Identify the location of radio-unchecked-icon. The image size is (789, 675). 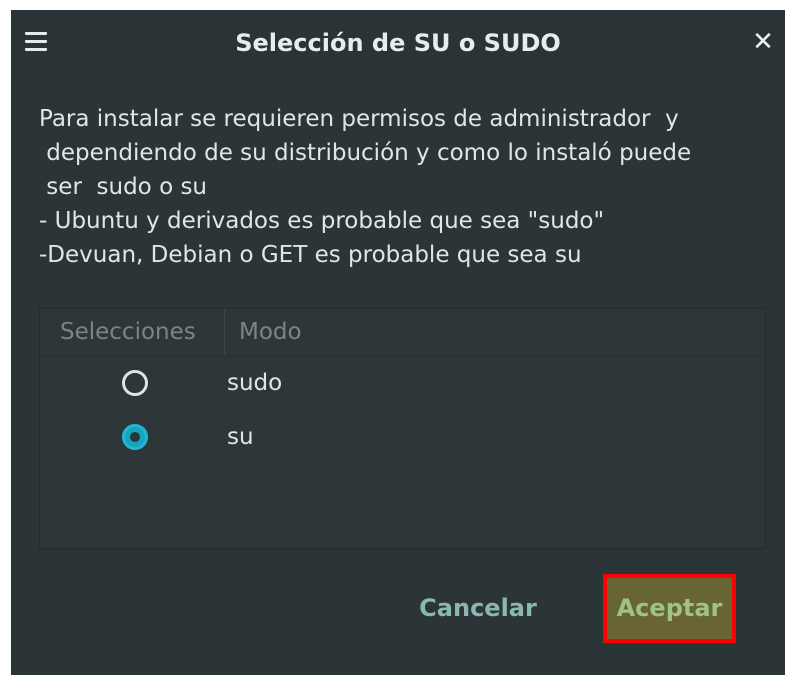
(134, 383).